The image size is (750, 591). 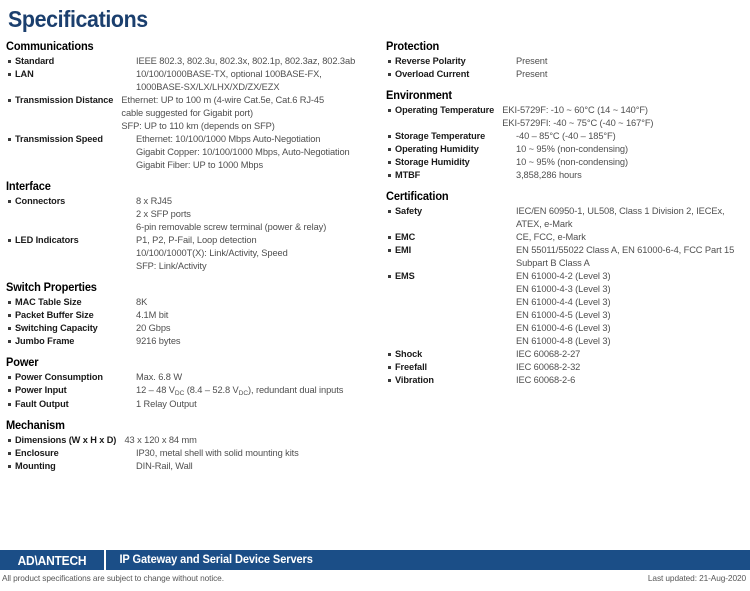 I want to click on spec-value: 10 ~ 95% (non-condensing), so click(x=633, y=149).